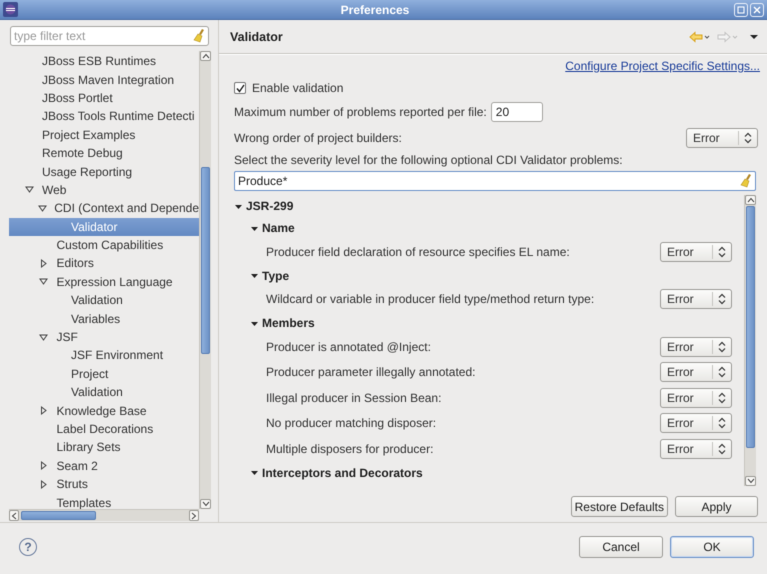 This screenshot has height=574, width=767. Describe the element at coordinates (104, 263) in the screenshot. I see `tree-item: Editors` at that location.